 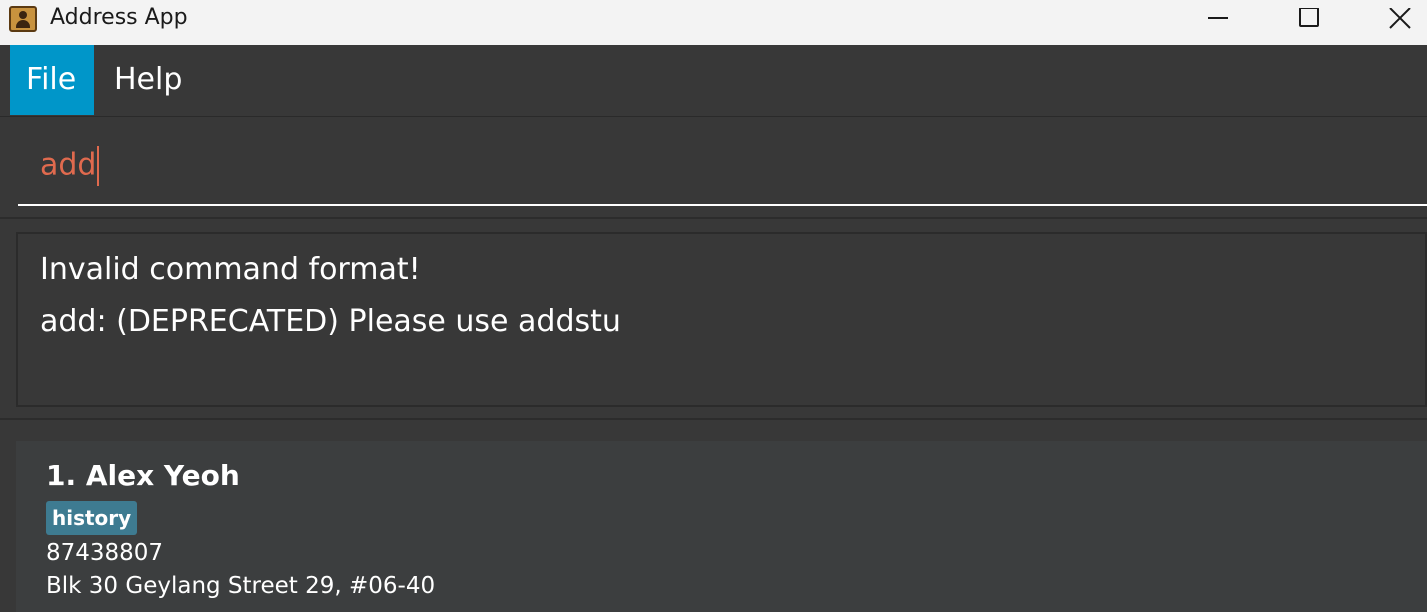 What do you see at coordinates (23, 19) in the screenshot?
I see `address-book-icon` at bounding box center [23, 19].